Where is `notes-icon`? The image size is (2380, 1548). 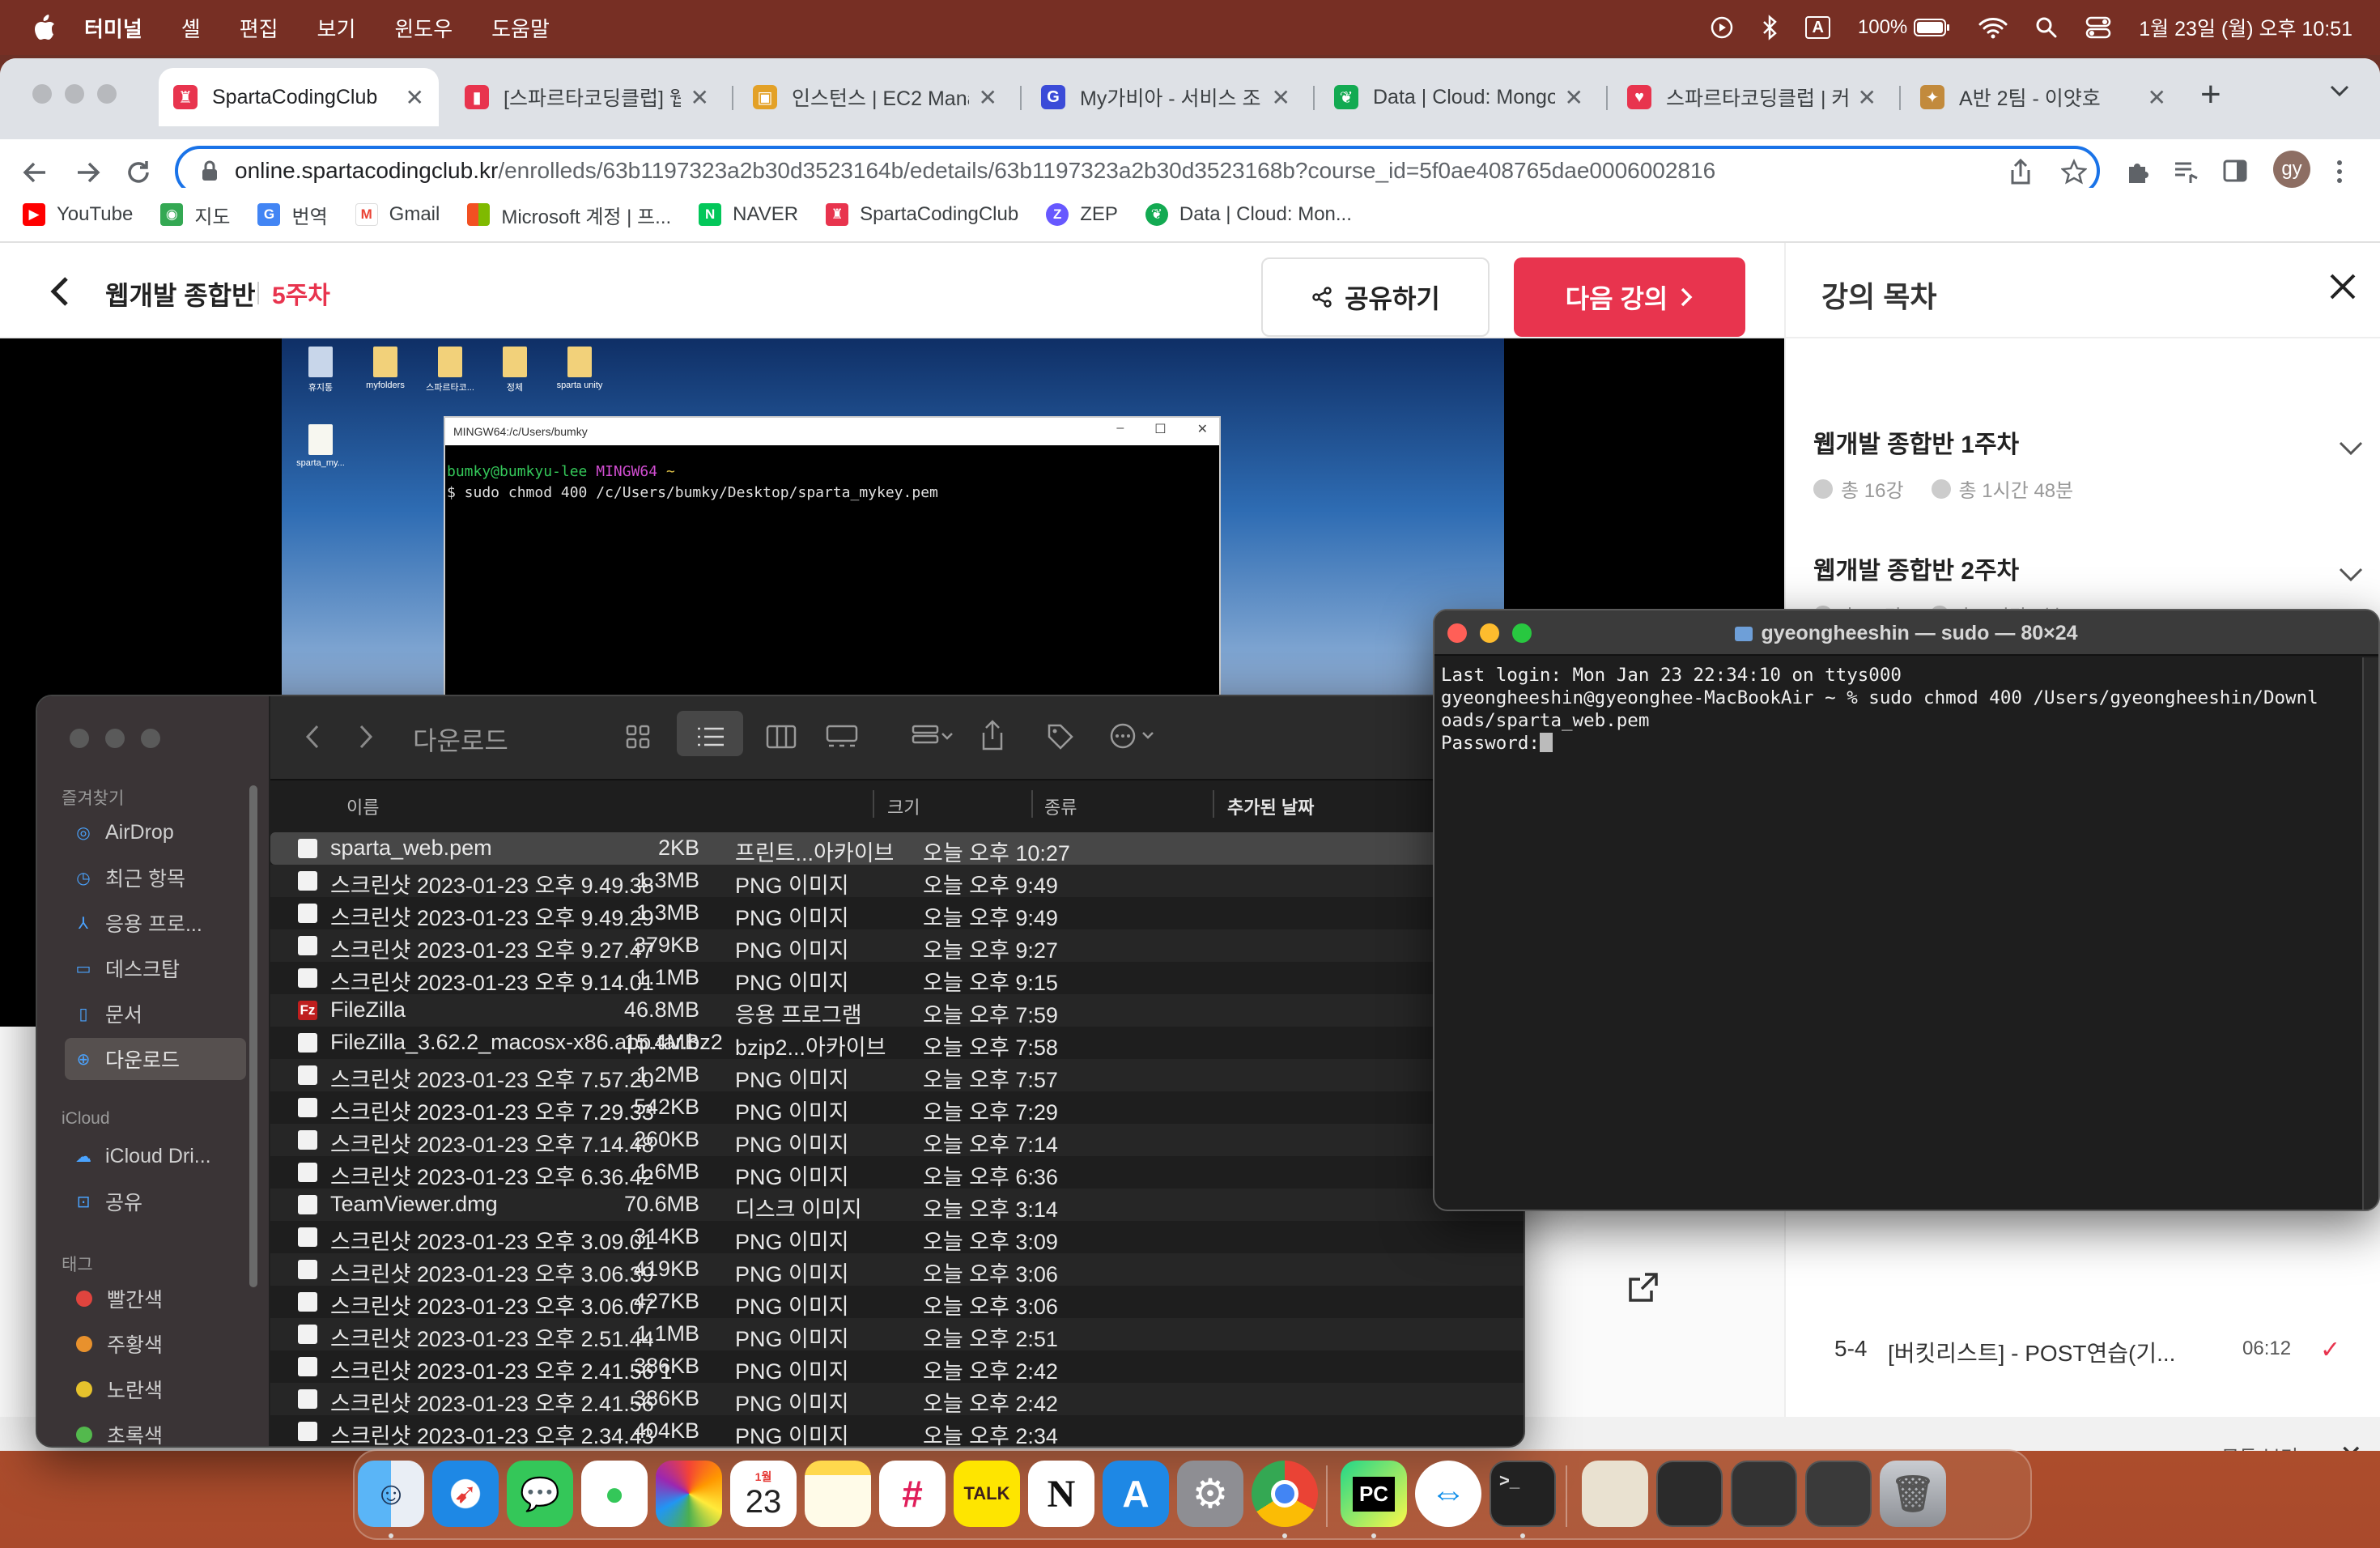 notes-icon is located at coordinates (838, 1494).